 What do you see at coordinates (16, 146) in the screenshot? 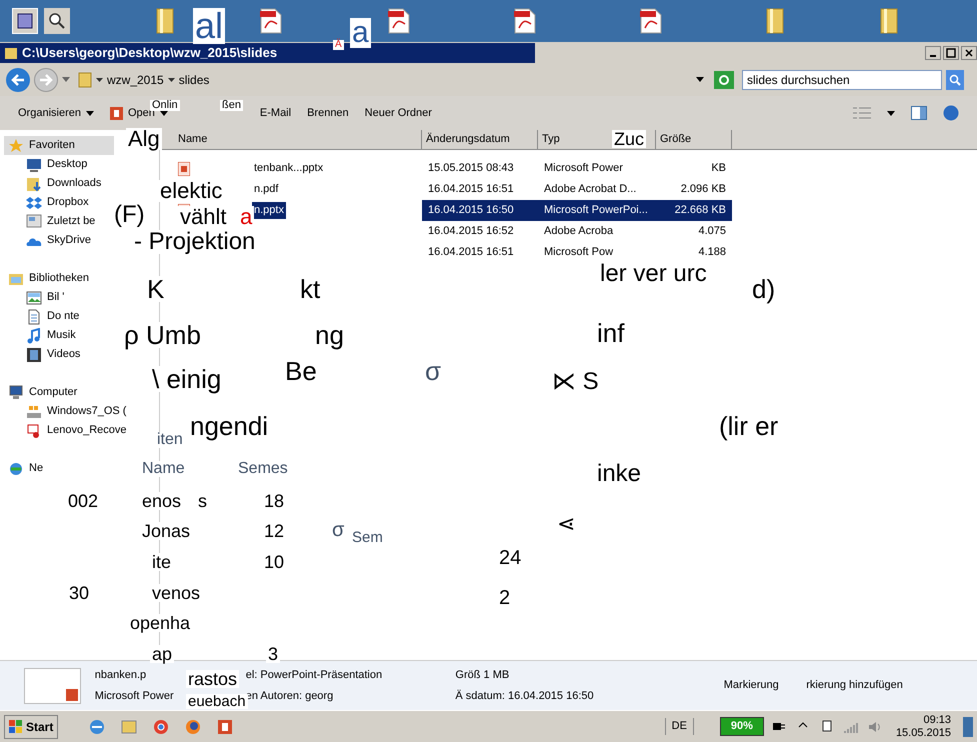
I see `star-icon` at bounding box center [16, 146].